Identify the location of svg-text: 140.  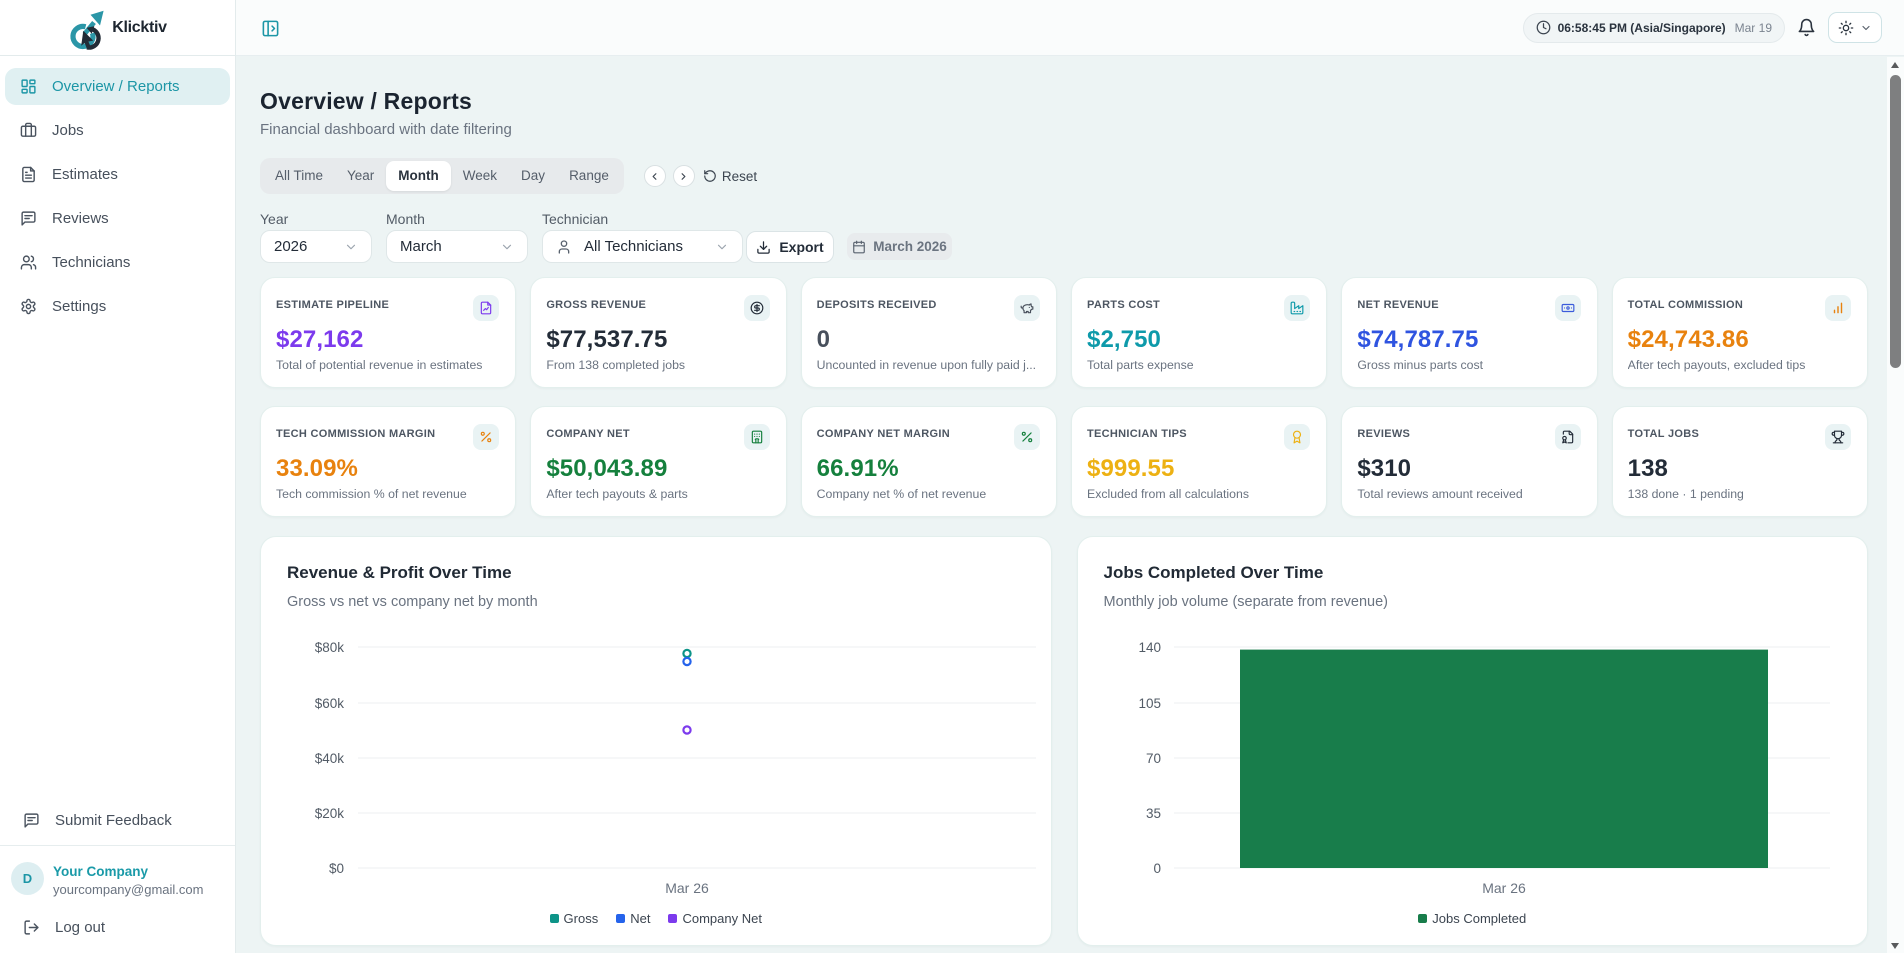
(1149, 647).